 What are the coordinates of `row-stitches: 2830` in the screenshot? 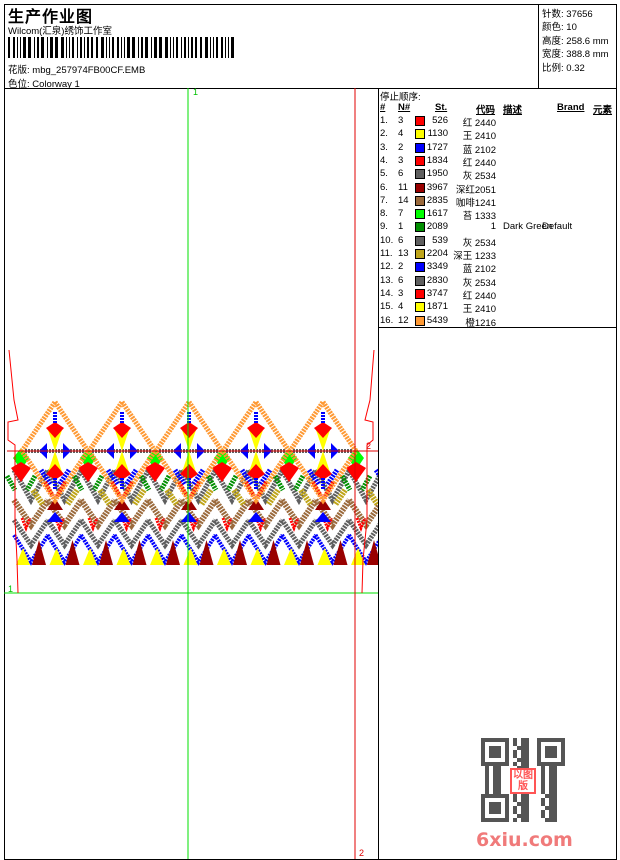 It's located at (437, 280).